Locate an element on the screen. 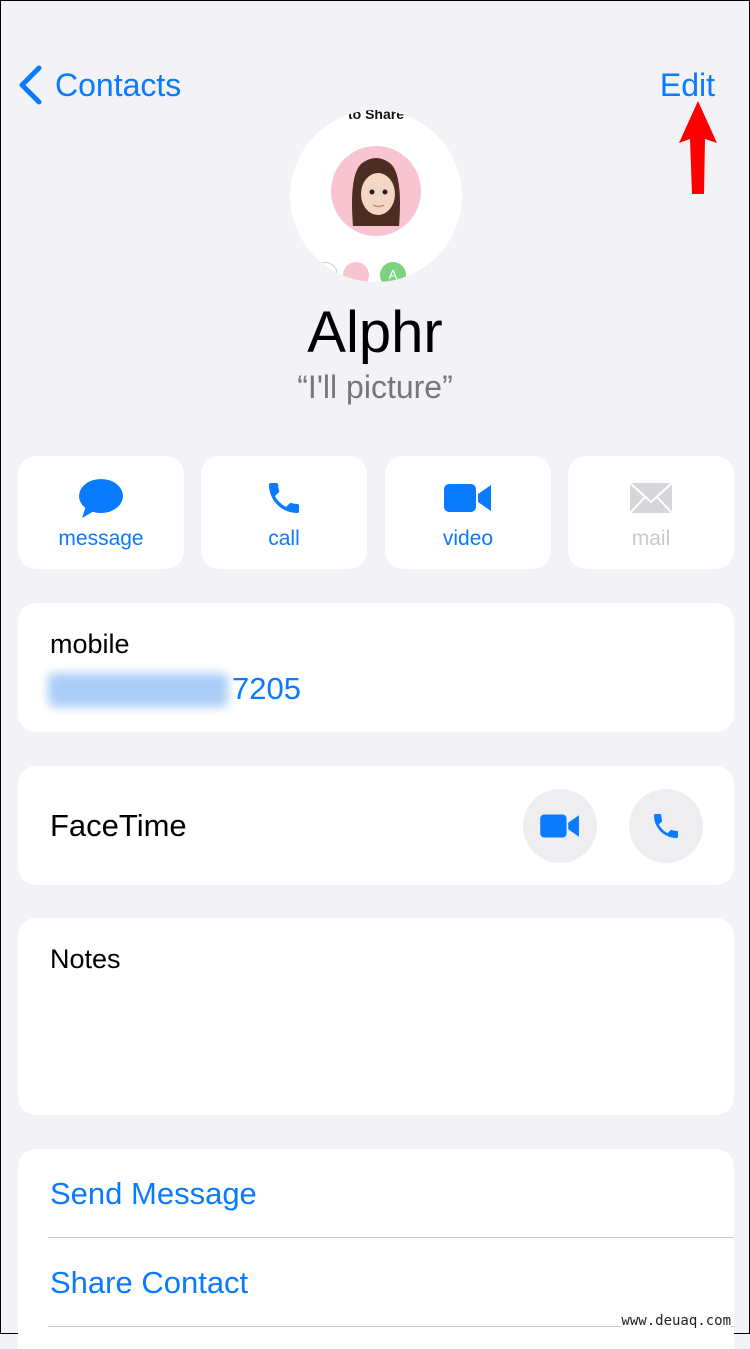 This screenshot has width=750, height=1349. message-label: message is located at coordinates (101, 538).